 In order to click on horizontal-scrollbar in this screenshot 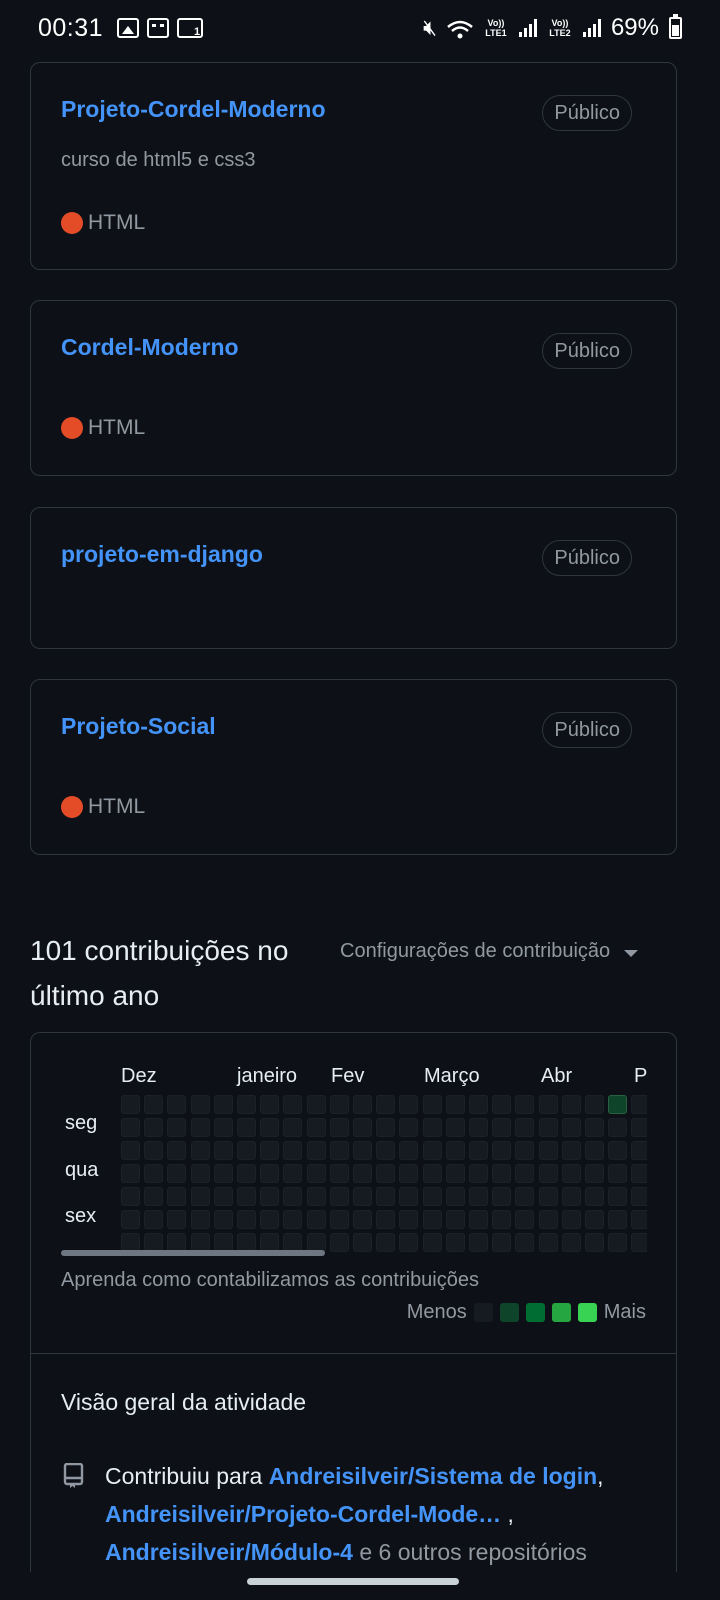, I will do `click(193, 1253)`.